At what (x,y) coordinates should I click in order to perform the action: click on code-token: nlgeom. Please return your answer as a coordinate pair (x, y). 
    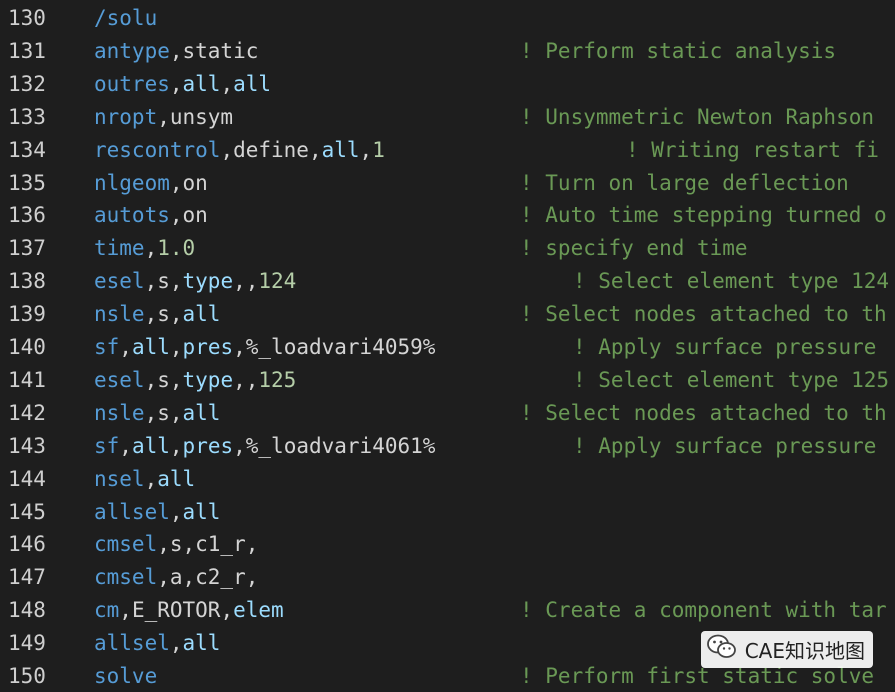
    Looking at the image, I should click on (132, 182).